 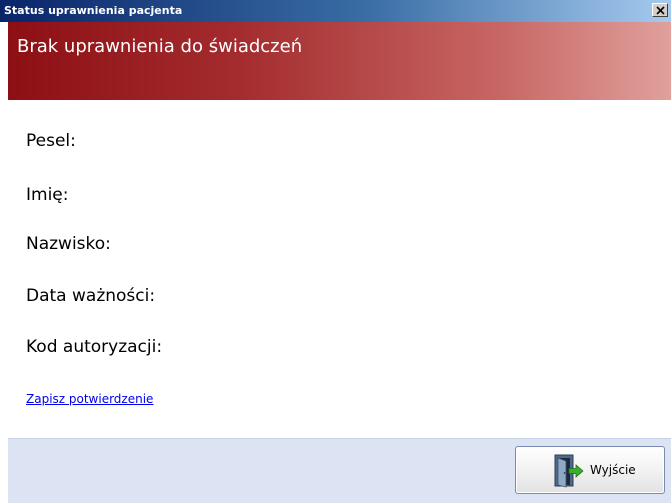 I want to click on last-name-label: Nazwisko:, so click(x=68, y=244).